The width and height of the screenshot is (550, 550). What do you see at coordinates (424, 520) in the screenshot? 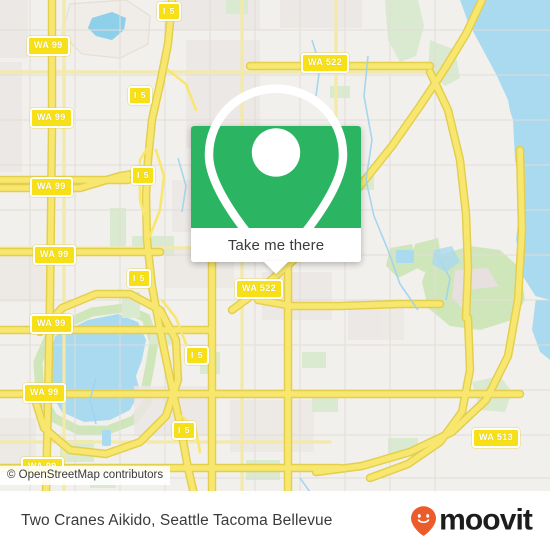
I see `moovit-smiley-pin-icon` at bounding box center [424, 520].